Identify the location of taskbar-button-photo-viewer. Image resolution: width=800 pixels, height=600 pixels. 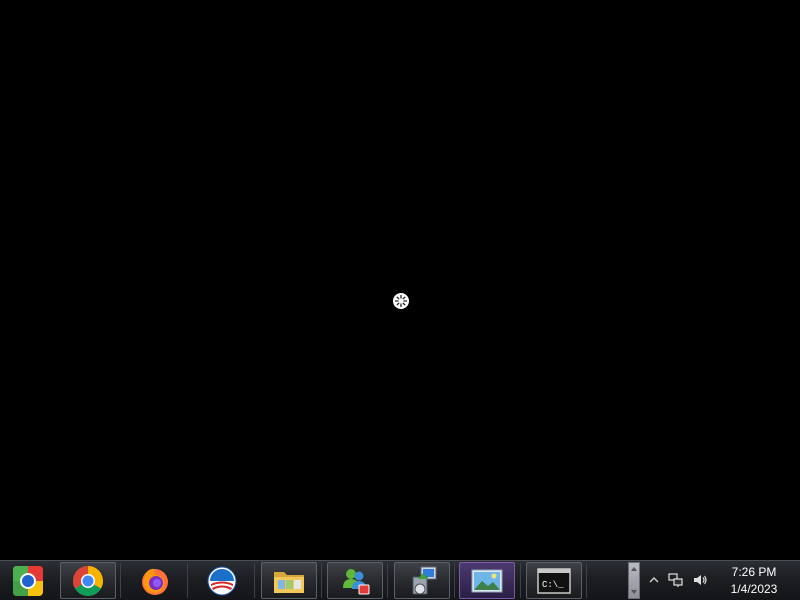
(487, 580).